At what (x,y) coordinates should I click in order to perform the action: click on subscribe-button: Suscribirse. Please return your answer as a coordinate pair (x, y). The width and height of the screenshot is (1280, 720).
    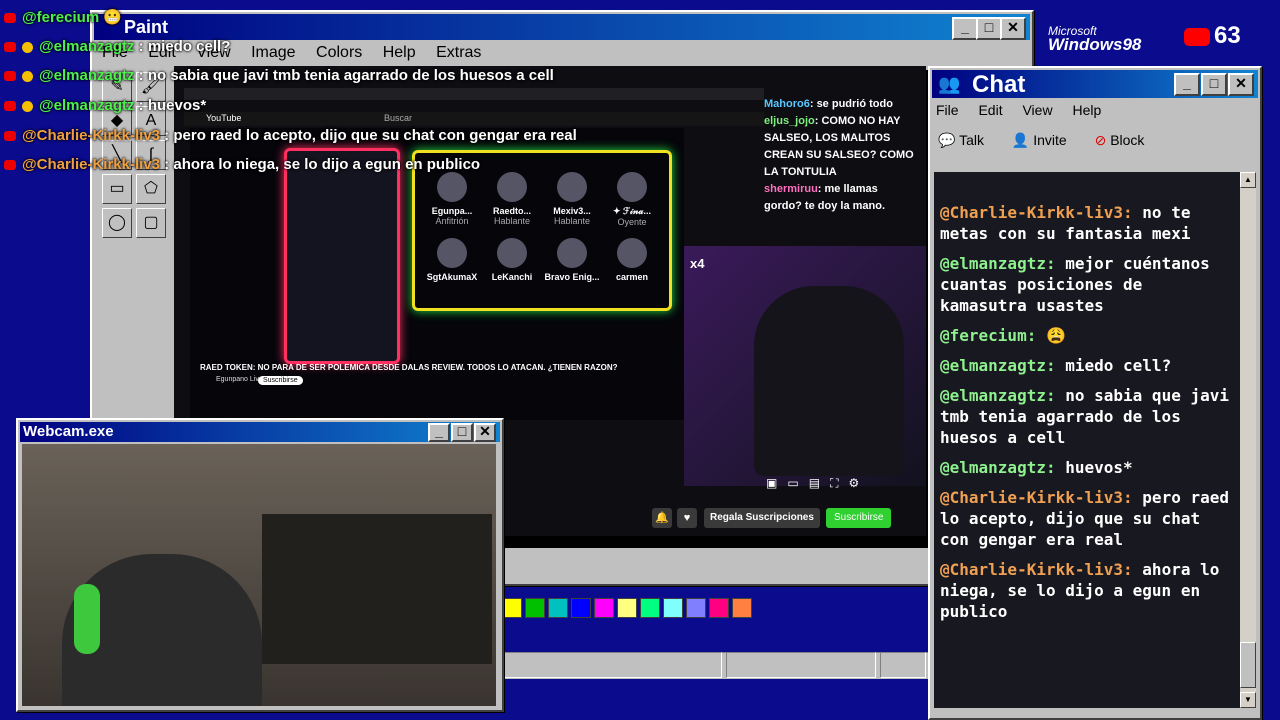
    Looking at the image, I should click on (859, 518).